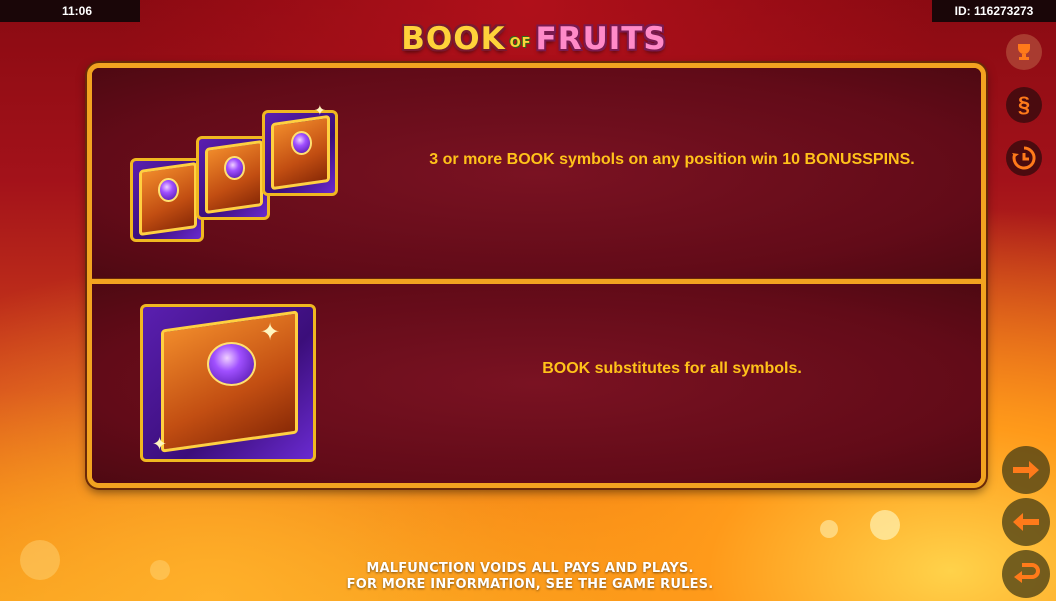  What do you see at coordinates (534, 39) in the screenshot?
I see `game-logo: BOOK OF FRUITS` at bounding box center [534, 39].